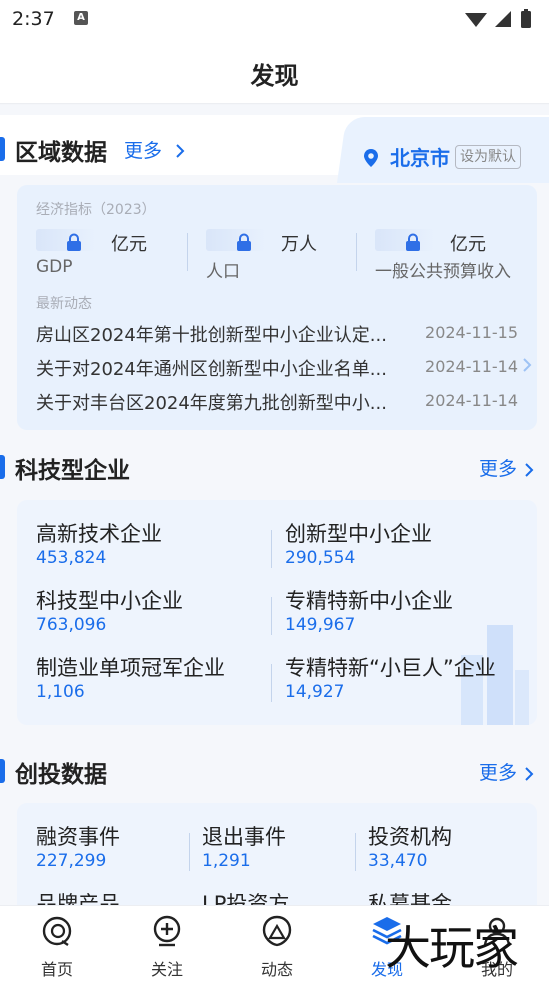 The height and width of the screenshot is (983, 549). I want to click on tech-header: 科技型企业 更多, so click(274, 466).